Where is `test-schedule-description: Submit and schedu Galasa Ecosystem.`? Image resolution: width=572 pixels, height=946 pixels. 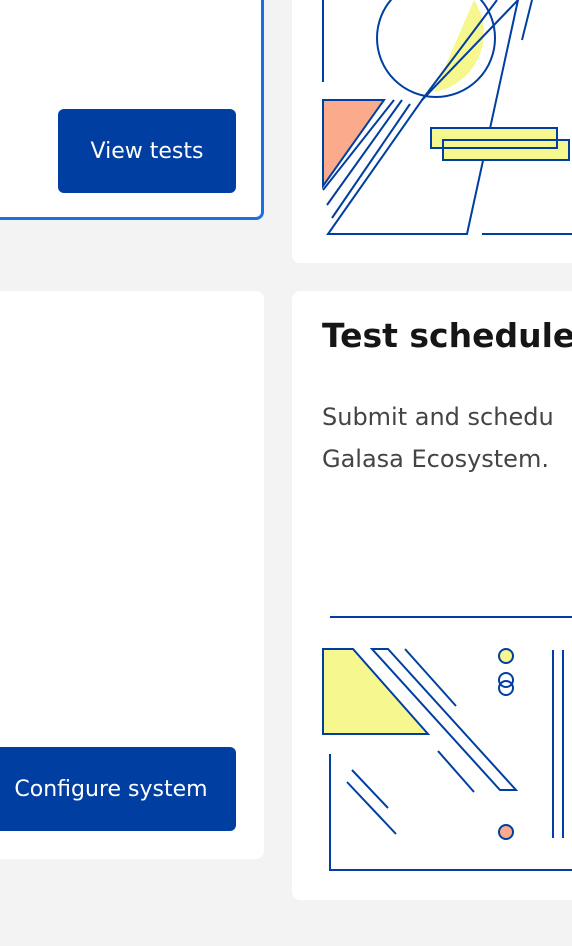
test-schedule-description: Submit and schedu Galasa Ecosystem. is located at coordinates (438, 438).